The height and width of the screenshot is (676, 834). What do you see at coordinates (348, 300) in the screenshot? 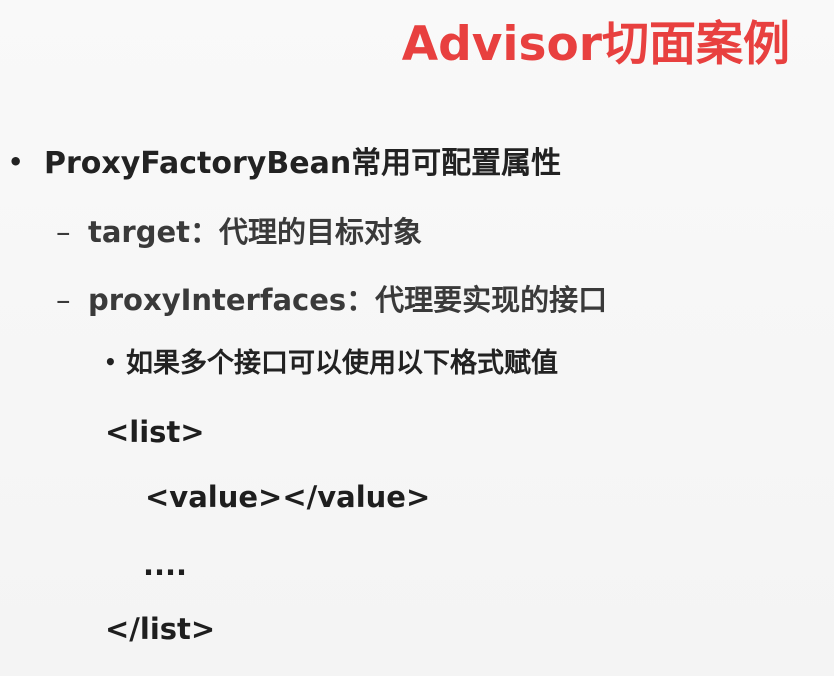
I see `bullet-text: proxyInterfaces：代理要实现的接口` at bounding box center [348, 300].